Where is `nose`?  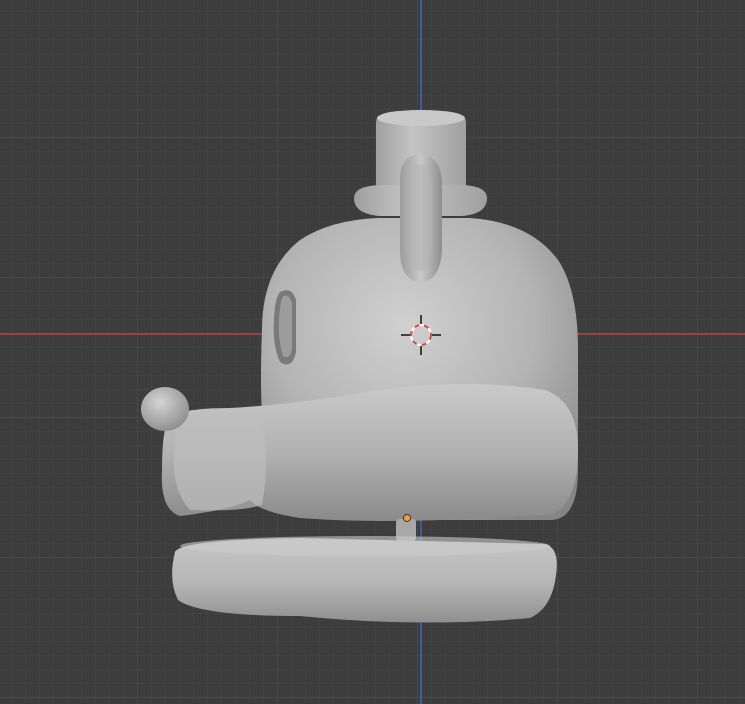
nose is located at coordinates (165, 409).